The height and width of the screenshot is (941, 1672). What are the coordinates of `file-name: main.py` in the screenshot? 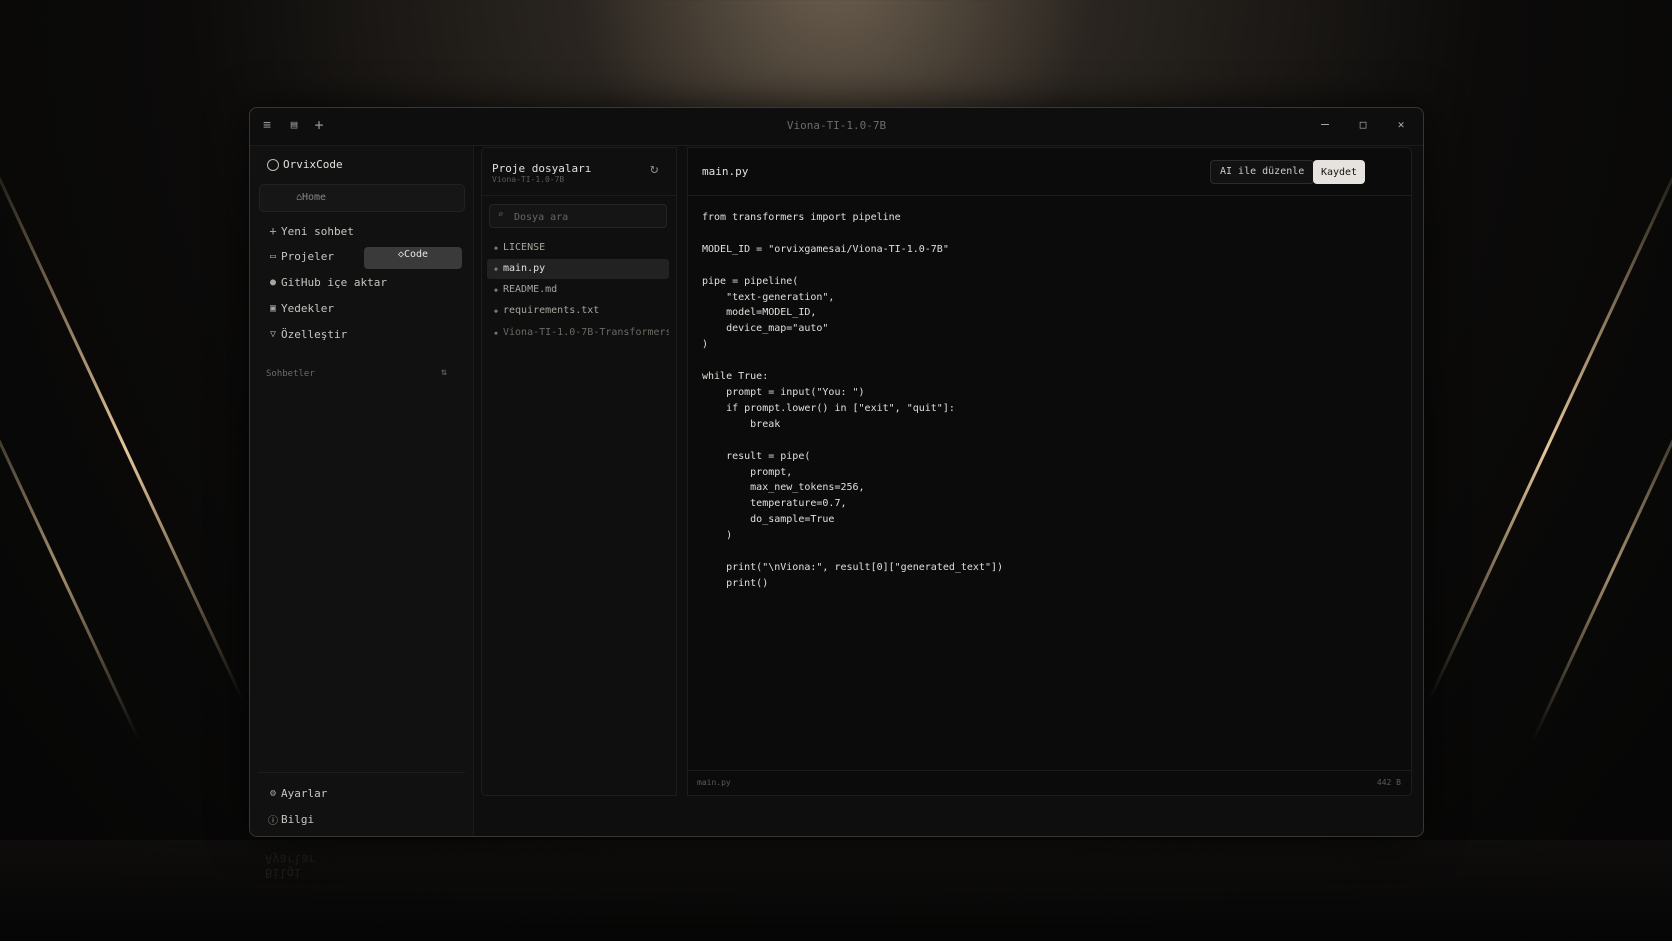 It's located at (524, 268).